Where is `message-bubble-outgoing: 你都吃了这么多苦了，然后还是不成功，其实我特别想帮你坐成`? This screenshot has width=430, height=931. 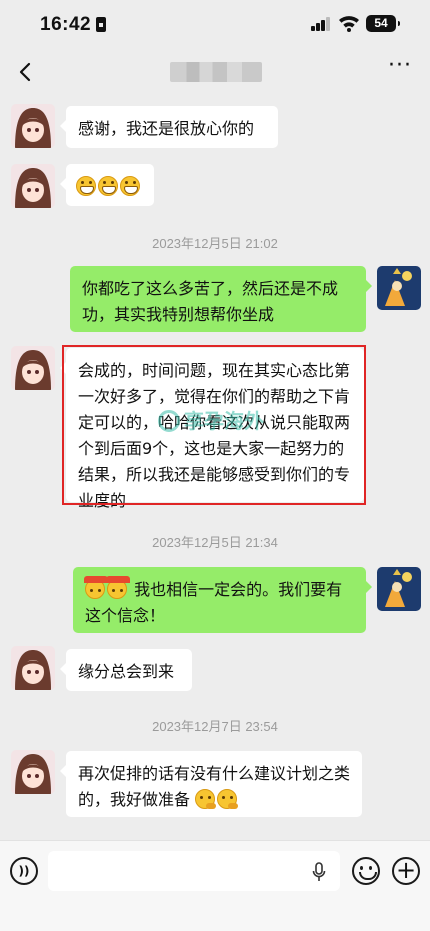 message-bubble-outgoing: 你都吃了这么多苦了，然后还是不成功，其实我特别想帮你坐成 is located at coordinates (221, 299).